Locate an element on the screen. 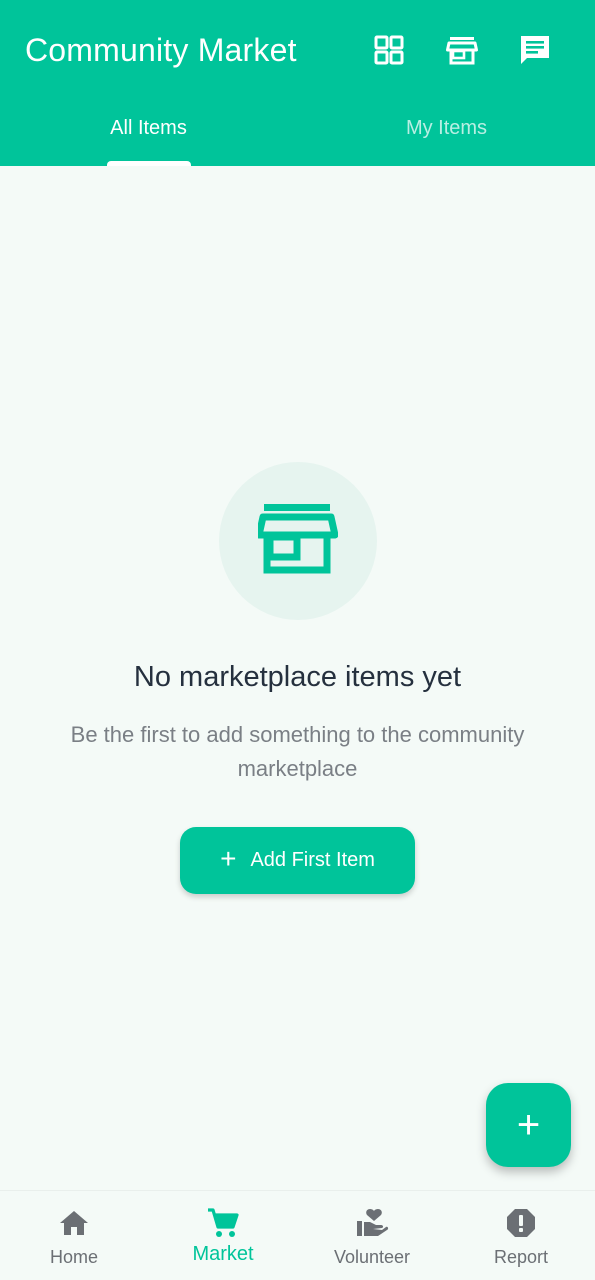 The height and width of the screenshot is (1280, 595). add-first-item-button: + Add First Item is located at coordinates (297, 860).